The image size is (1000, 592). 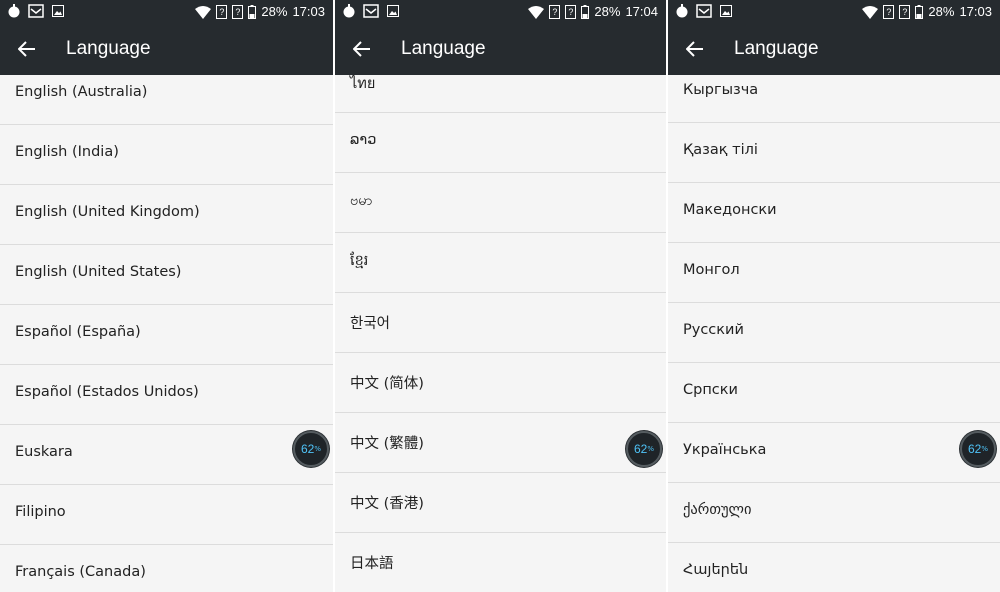 I want to click on language-label: Հայերեն, so click(x=716, y=570).